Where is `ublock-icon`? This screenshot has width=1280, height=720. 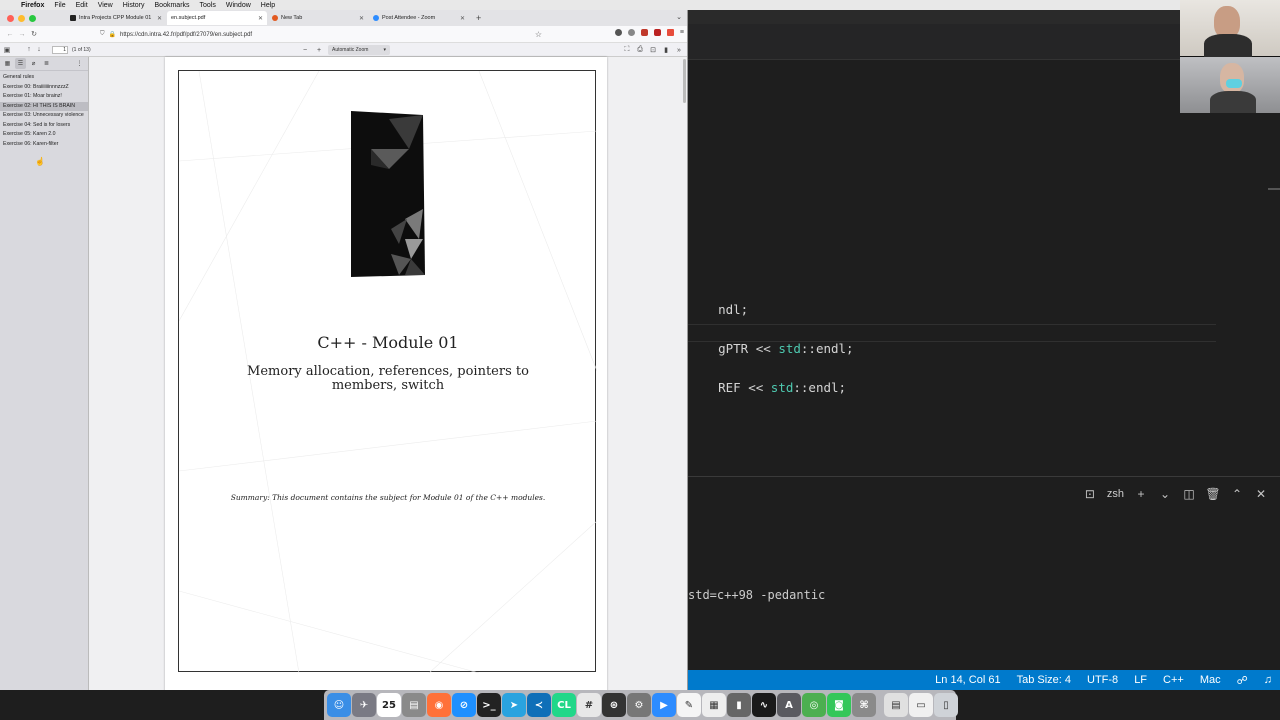 ublock-icon is located at coordinates (644, 32).